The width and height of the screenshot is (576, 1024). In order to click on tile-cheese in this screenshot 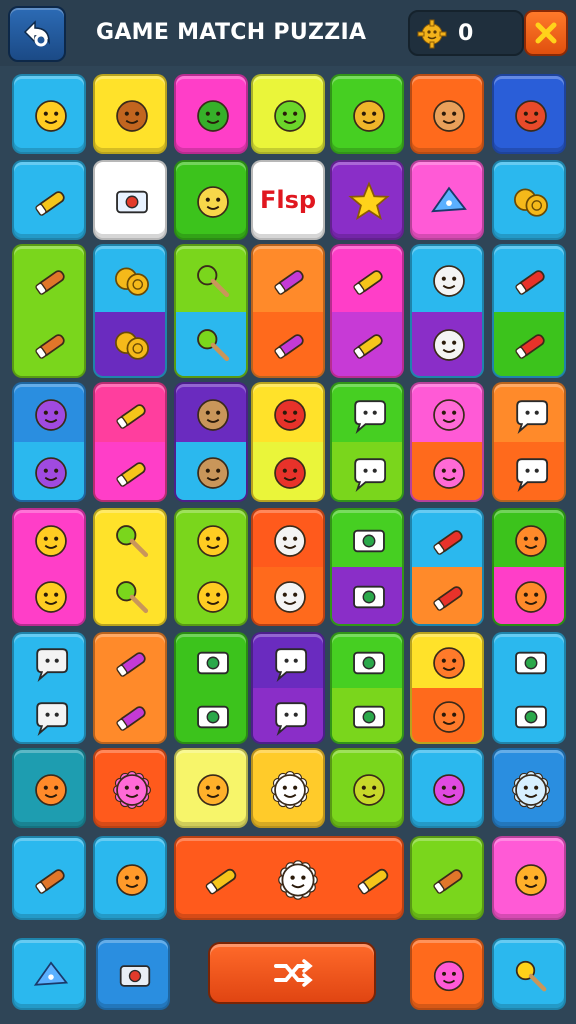, I will do `click(447, 200)`.